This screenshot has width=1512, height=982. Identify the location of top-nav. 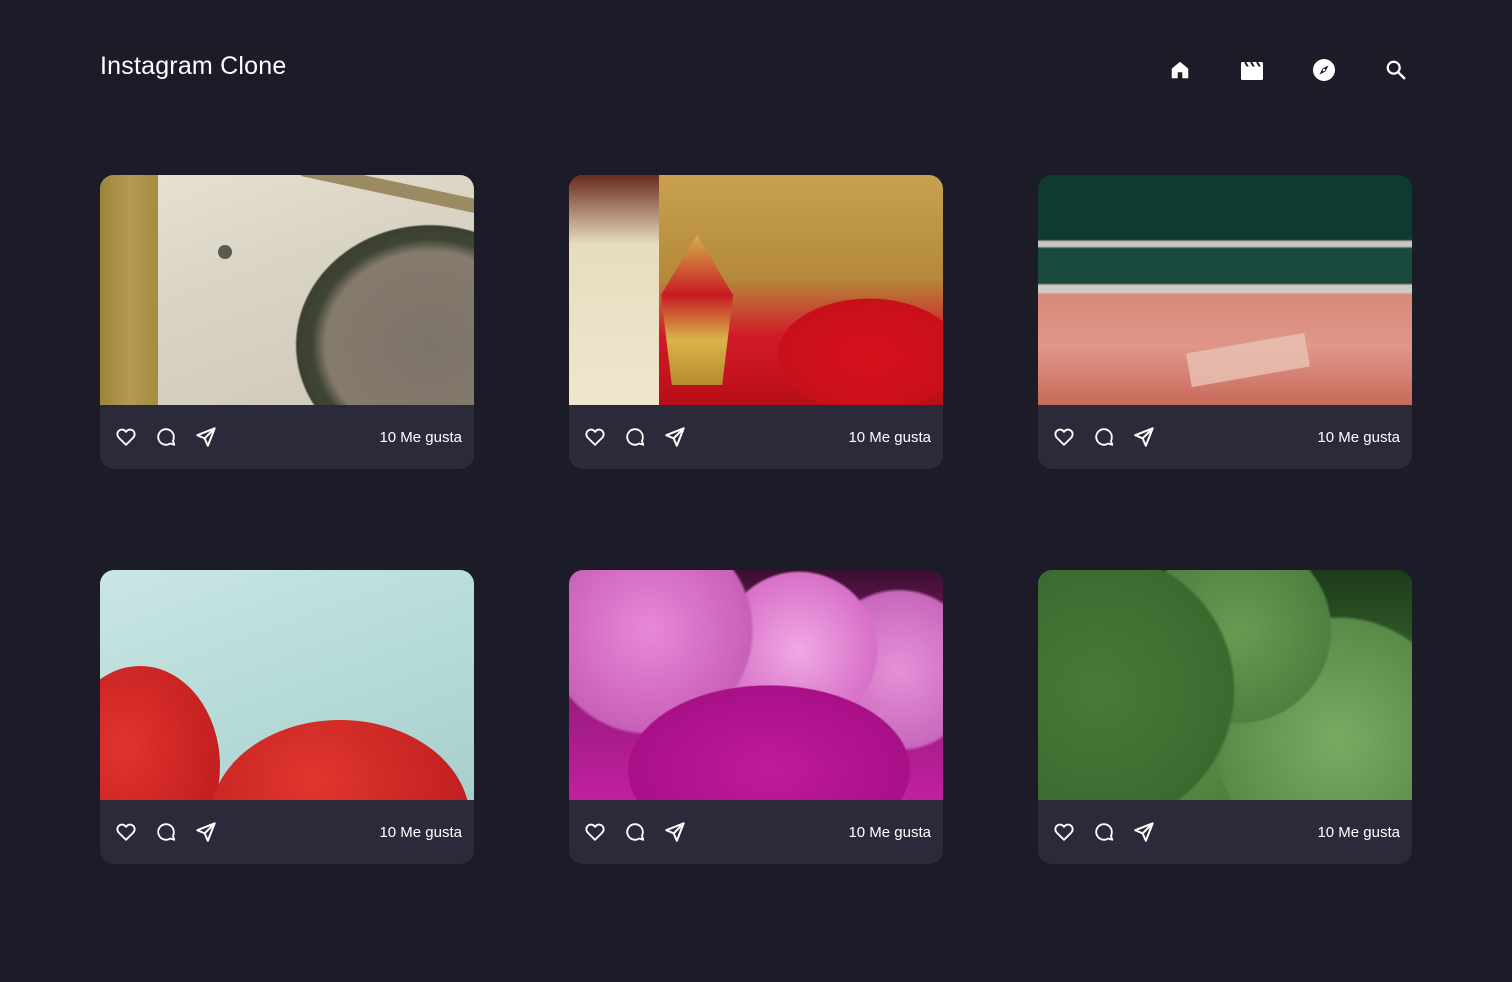
(1288, 70).